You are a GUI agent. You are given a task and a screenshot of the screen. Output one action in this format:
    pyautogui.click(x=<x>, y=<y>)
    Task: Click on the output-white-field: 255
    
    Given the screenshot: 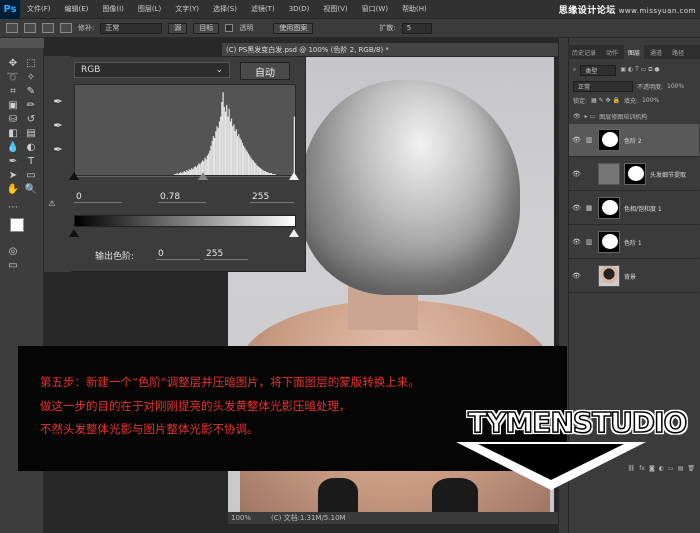 What is the action you would take?
    pyautogui.click(x=226, y=254)
    